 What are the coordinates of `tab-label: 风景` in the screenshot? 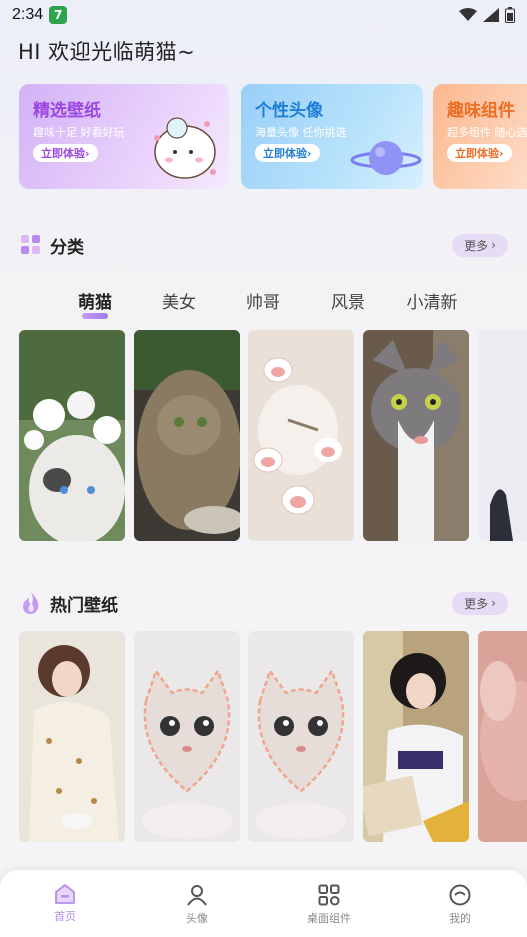 It's located at (348, 303).